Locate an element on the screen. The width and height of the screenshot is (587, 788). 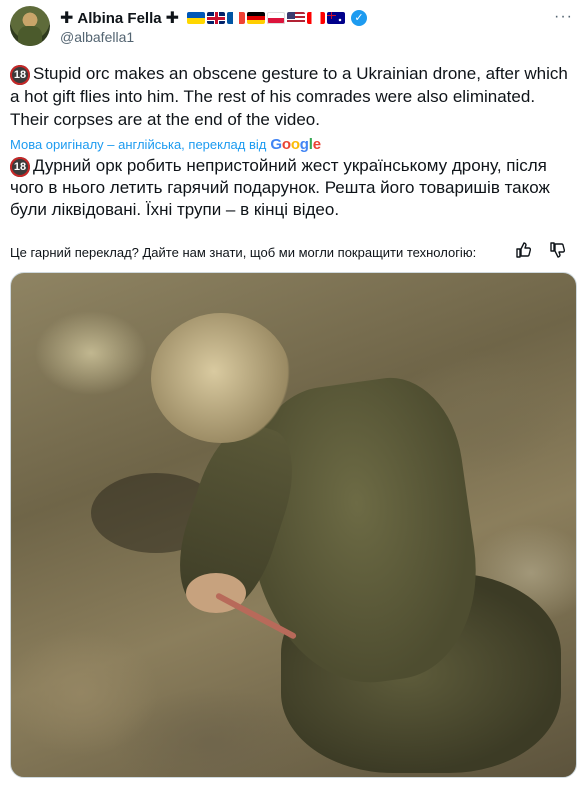
germany-flag-icon is located at coordinates (256, 18).